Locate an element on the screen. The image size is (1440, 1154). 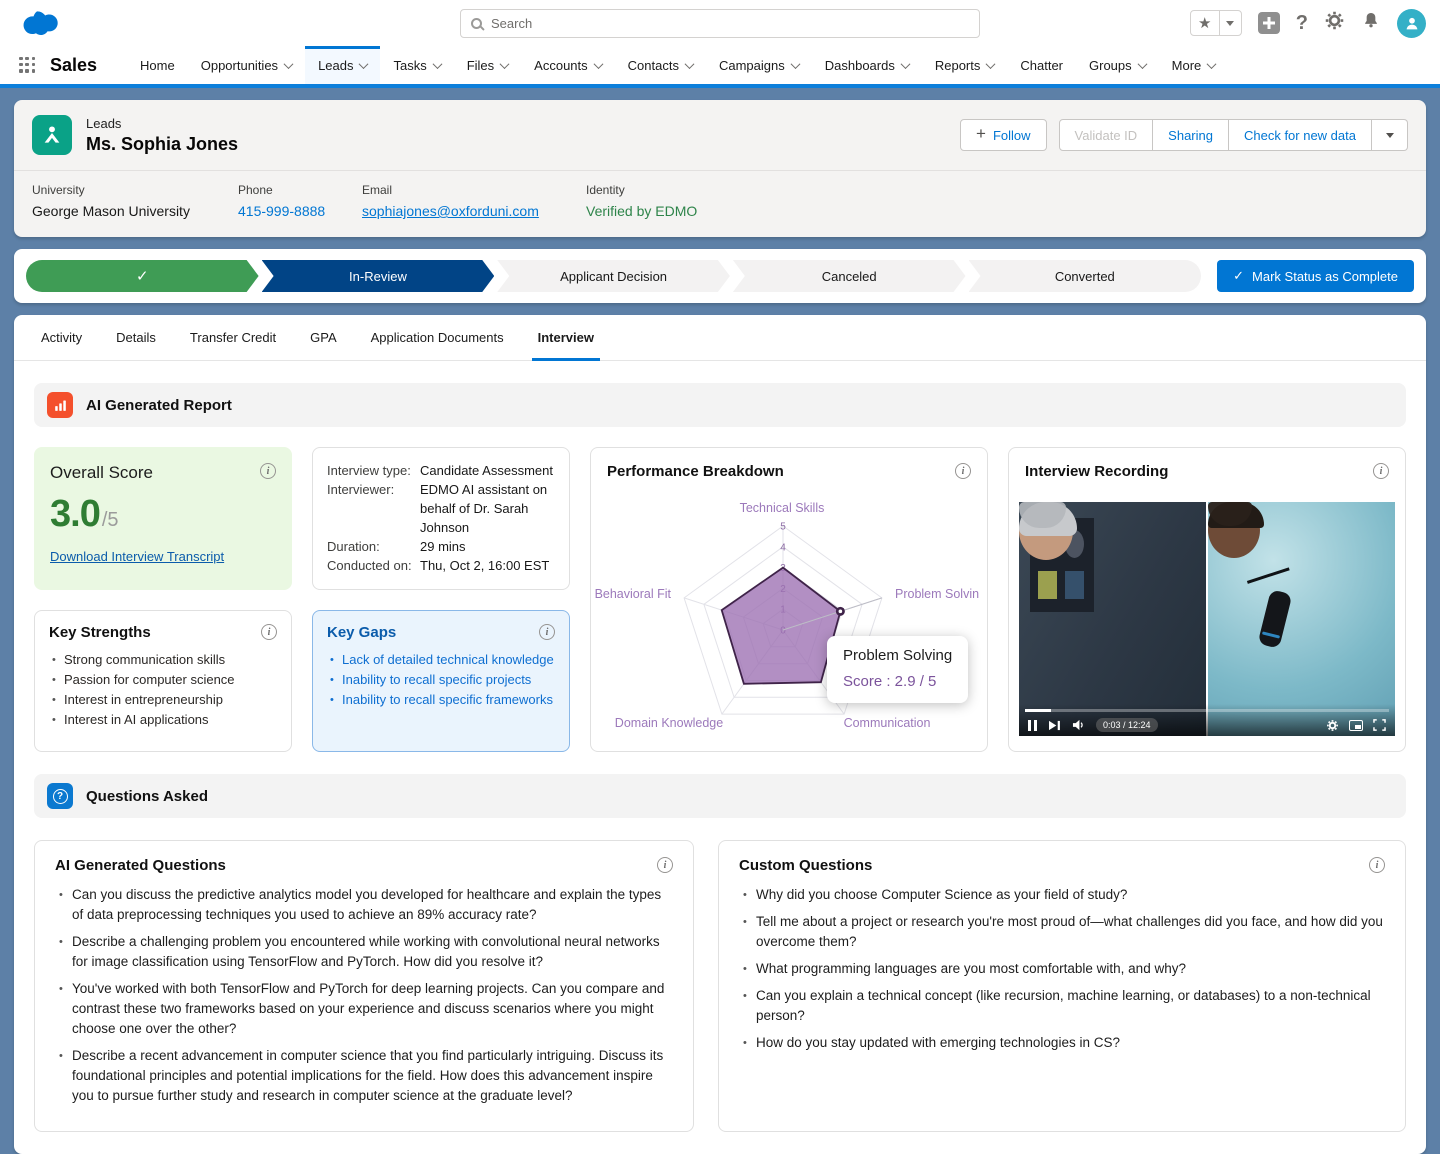
salesforce-cloud-logo is located at coordinates (41, 25).